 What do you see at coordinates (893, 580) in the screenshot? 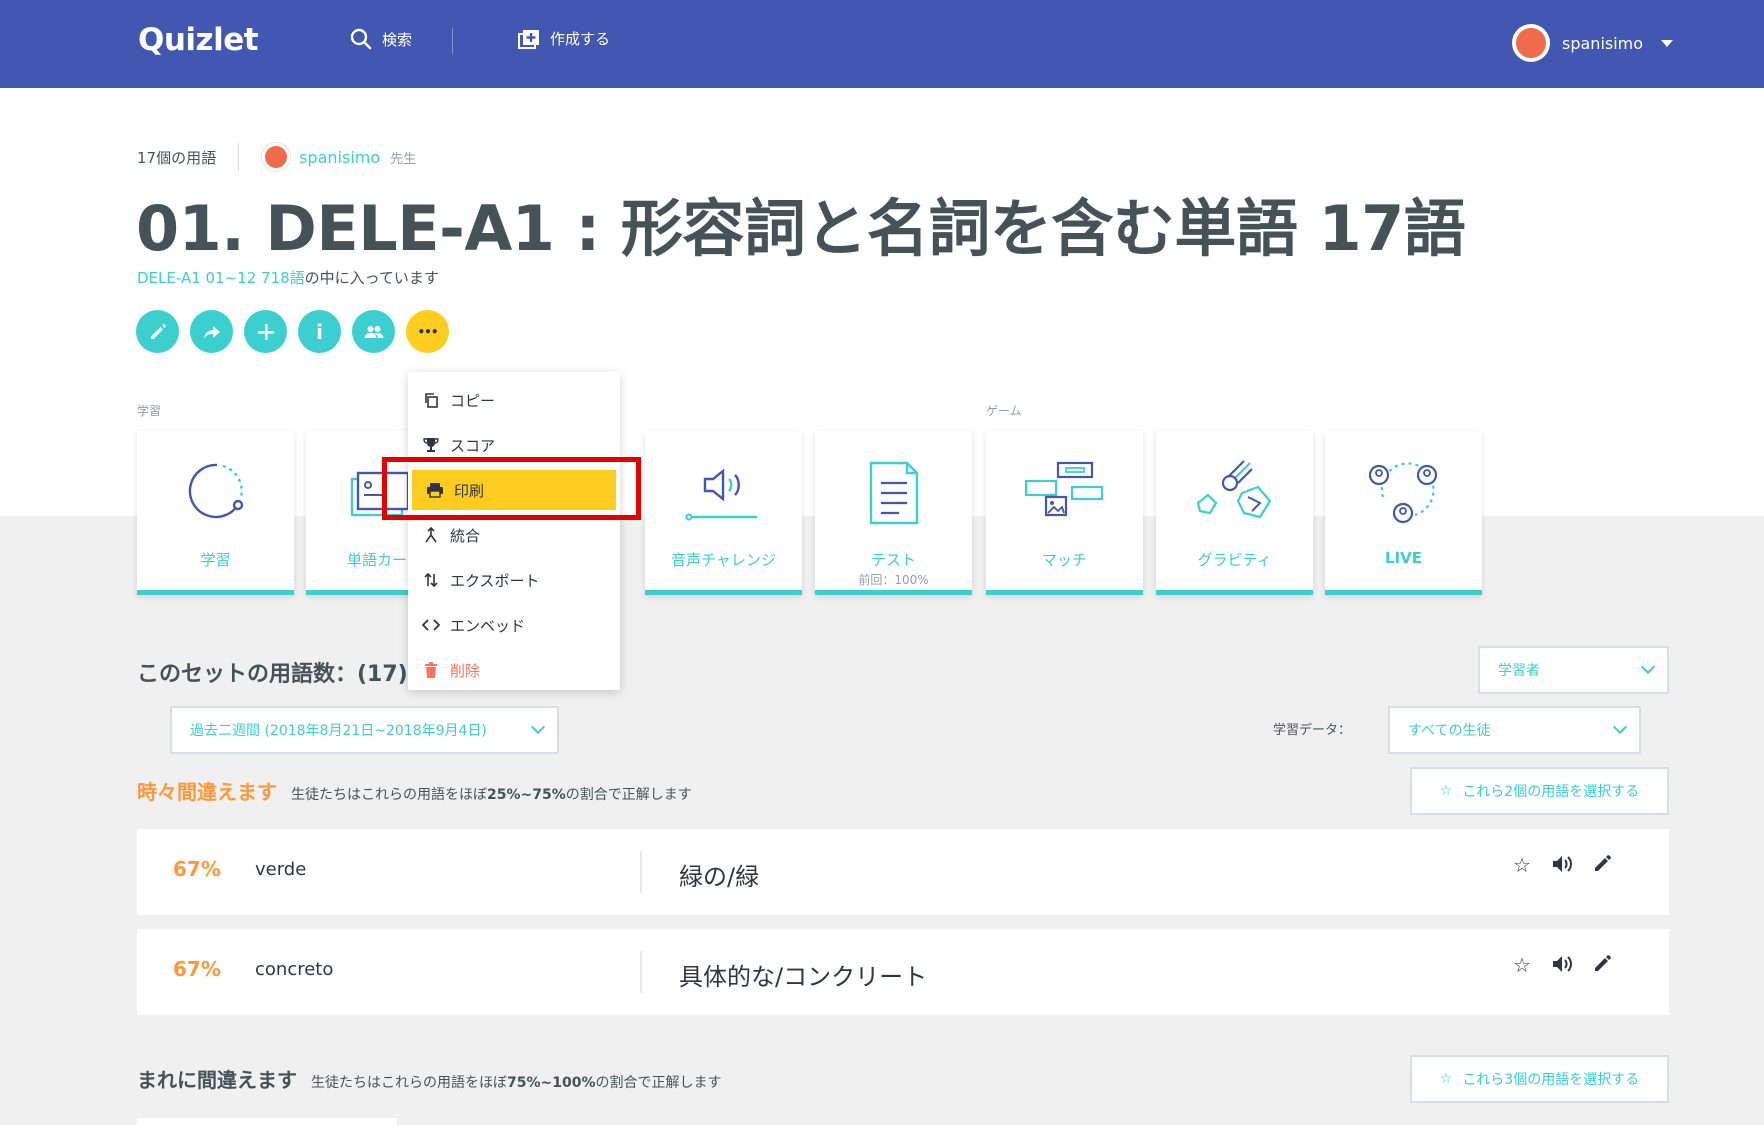
I see `test-last-score: 前回：100%` at bounding box center [893, 580].